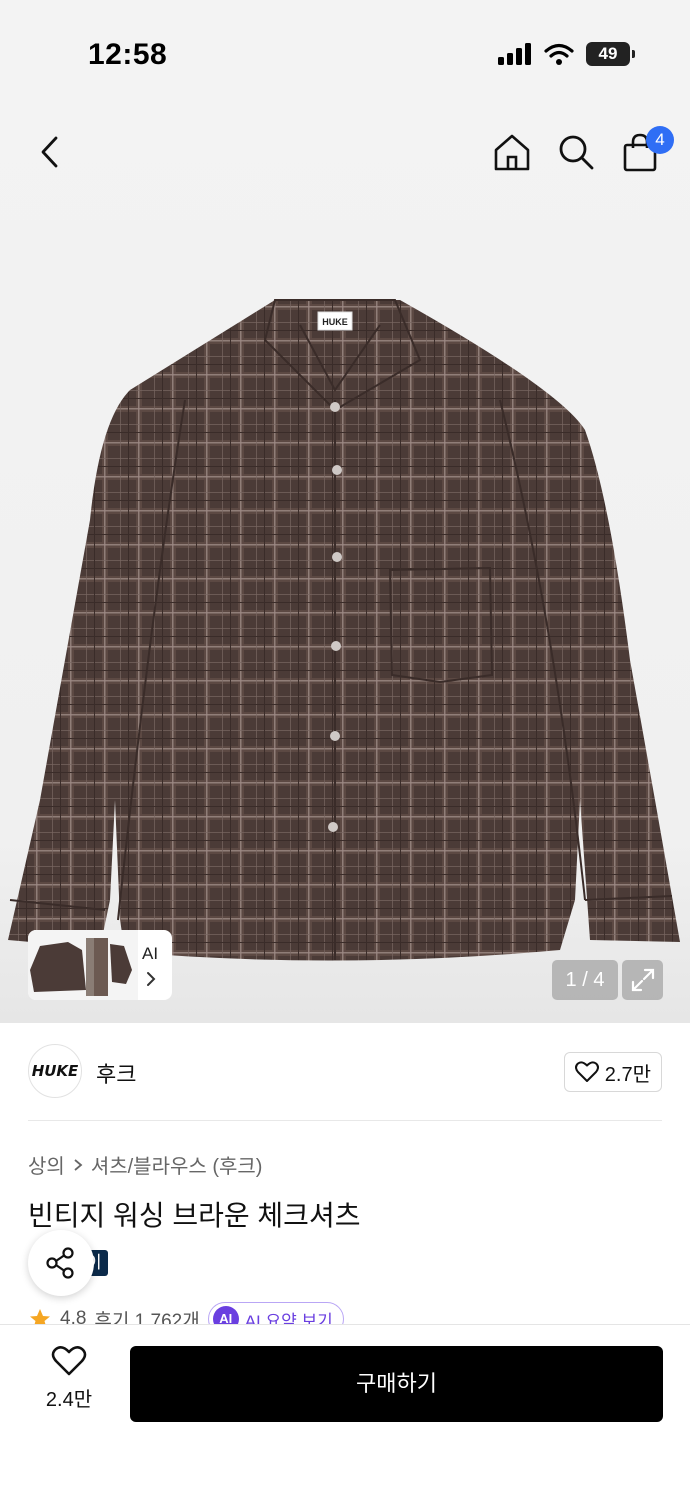  I want to click on ai-thumbnail-card: AI, so click(100, 965).